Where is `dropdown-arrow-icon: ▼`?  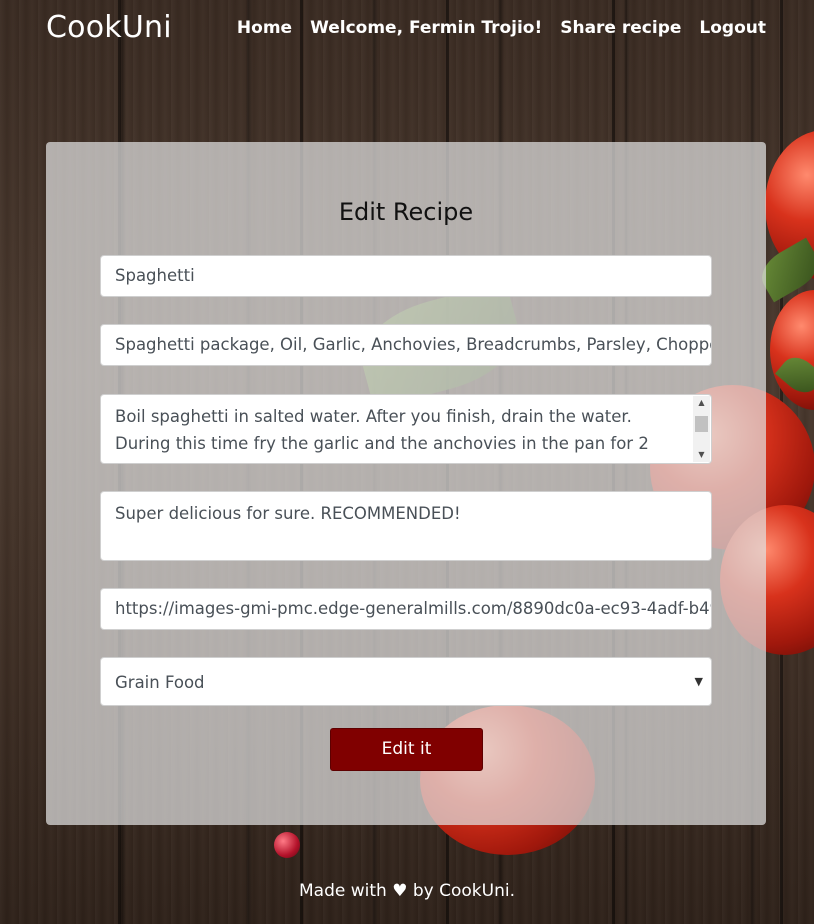
dropdown-arrow-icon: ▼ is located at coordinates (698, 681).